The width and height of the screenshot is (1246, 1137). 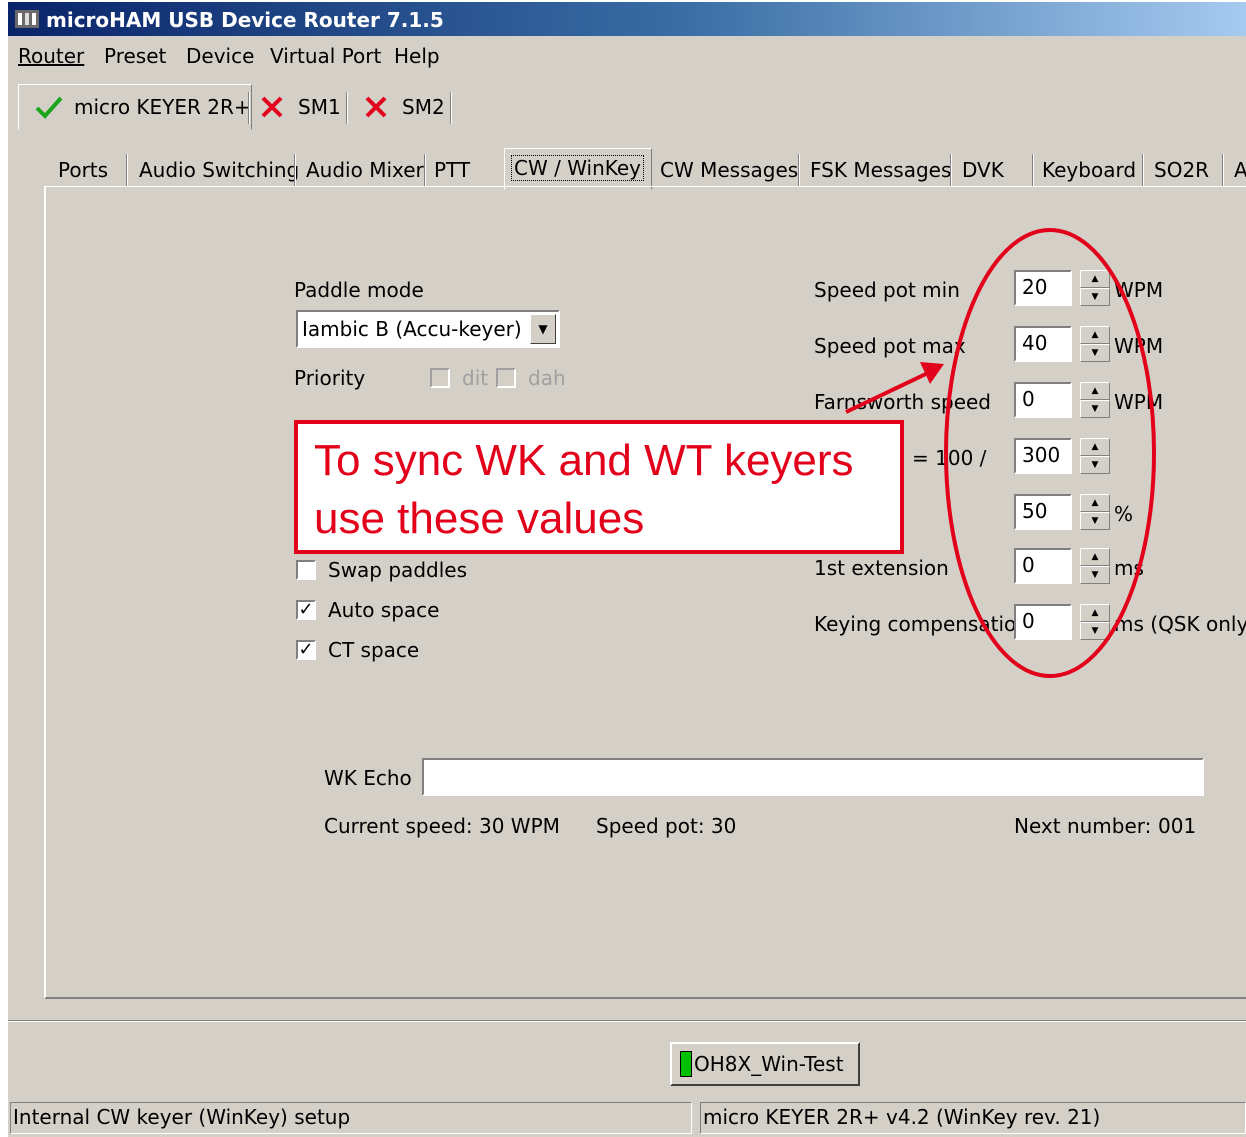 What do you see at coordinates (1050, 453) in the screenshot?
I see `annotation-ellipse` at bounding box center [1050, 453].